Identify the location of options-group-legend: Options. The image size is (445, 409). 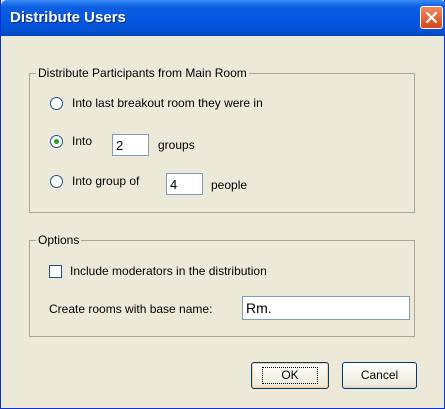
(59, 240).